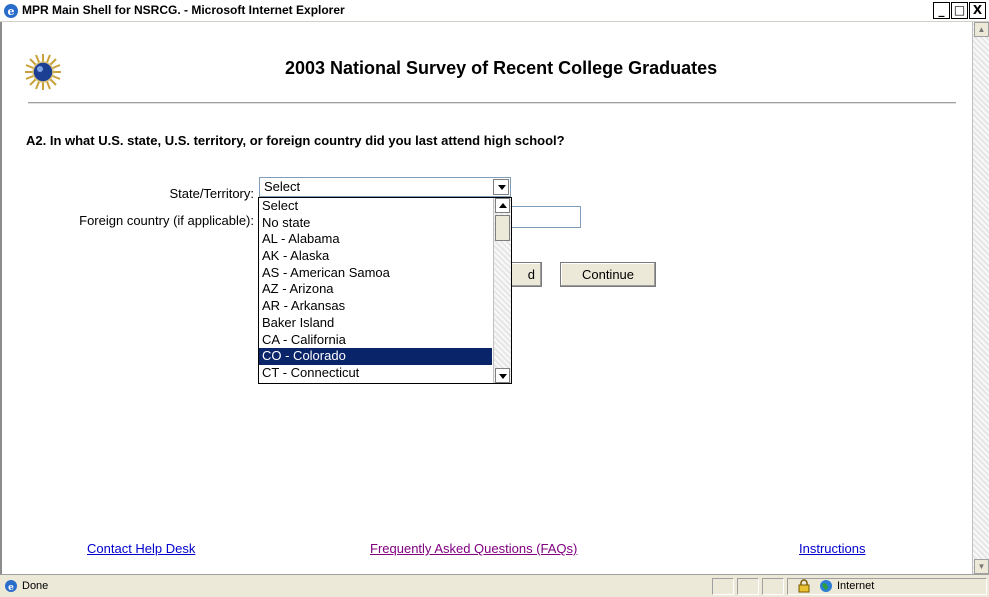 The width and height of the screenshot is (989, 597). What do you see at coordinates (375, 256) in the screenshot?
I see `option-alaska: AK - Alaska` at bounding box center [375, 256].